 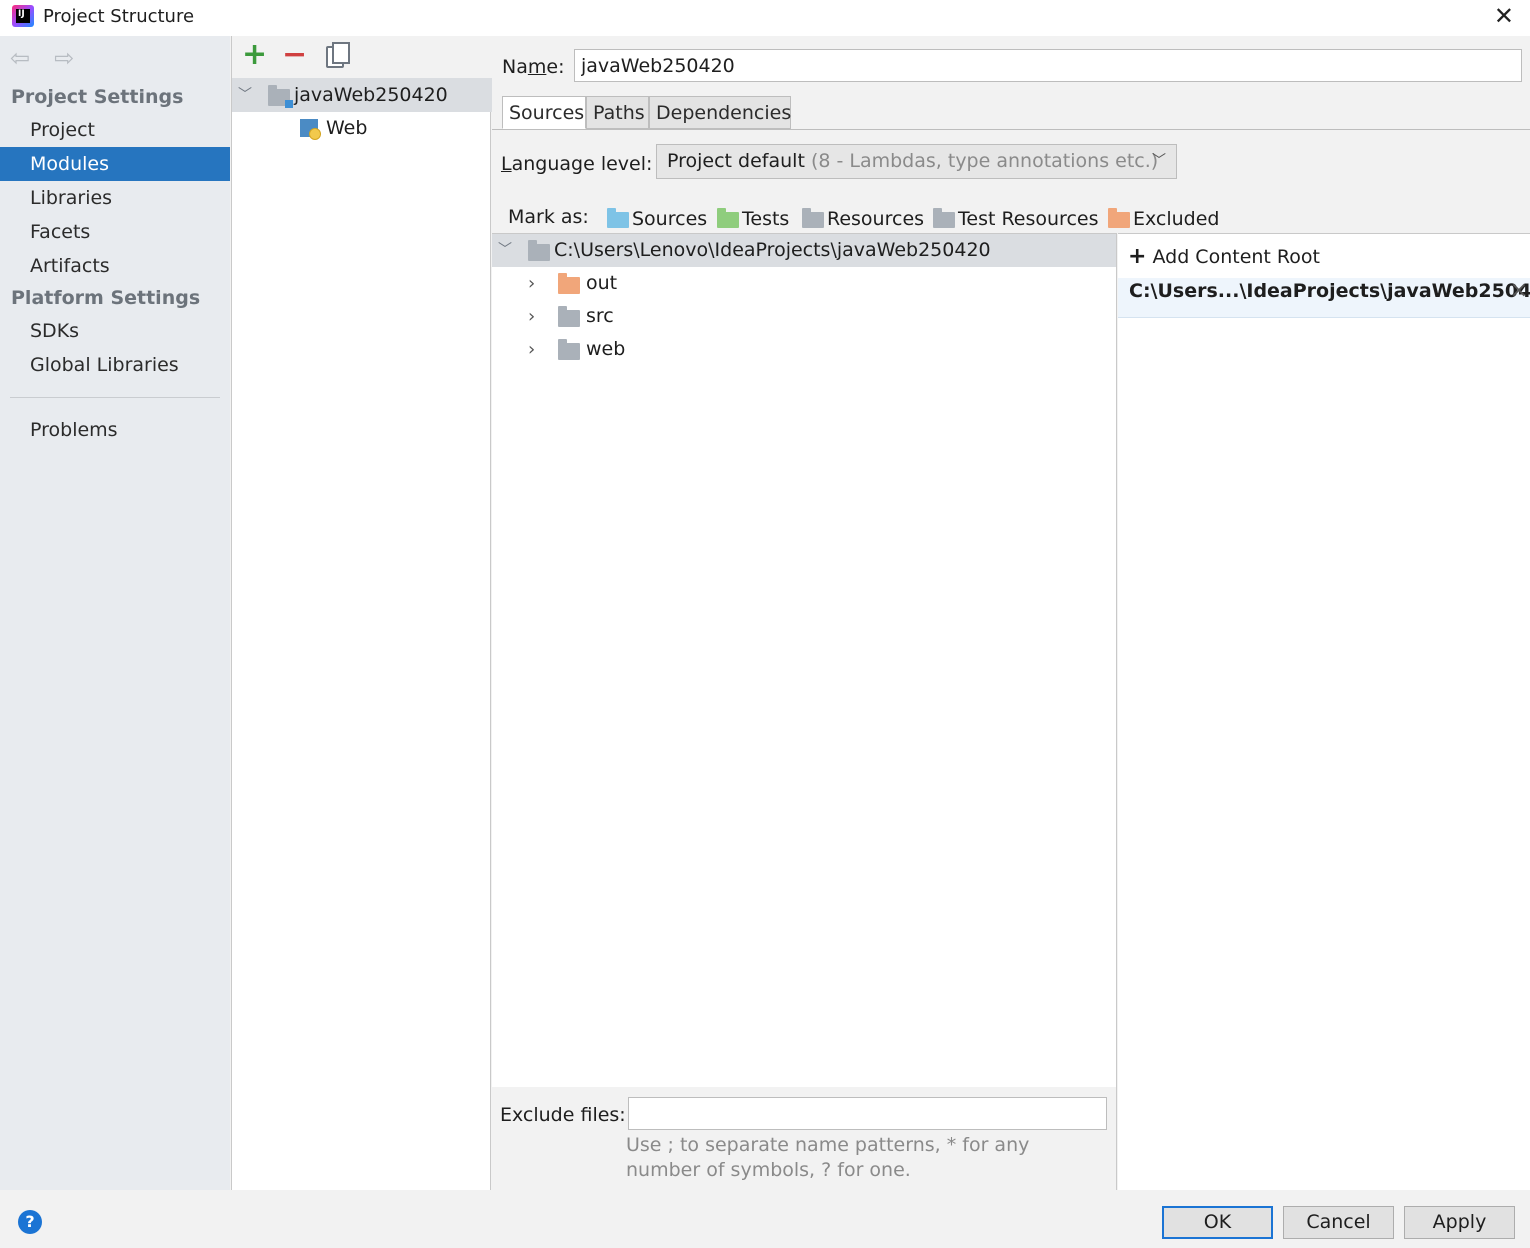 What do you see at coordinates (1217, 1222) in the screenshot?
I see `ok-button: OK` at bounding box center [1217, 1222].